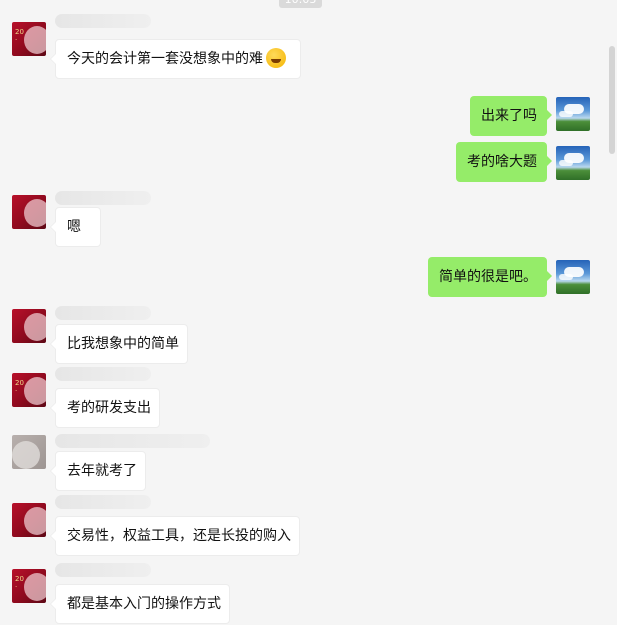 The image size is (617, 625). I want to click on message-row: 20 · 今天的会计第一套没想象中的难, so click(308, 45).